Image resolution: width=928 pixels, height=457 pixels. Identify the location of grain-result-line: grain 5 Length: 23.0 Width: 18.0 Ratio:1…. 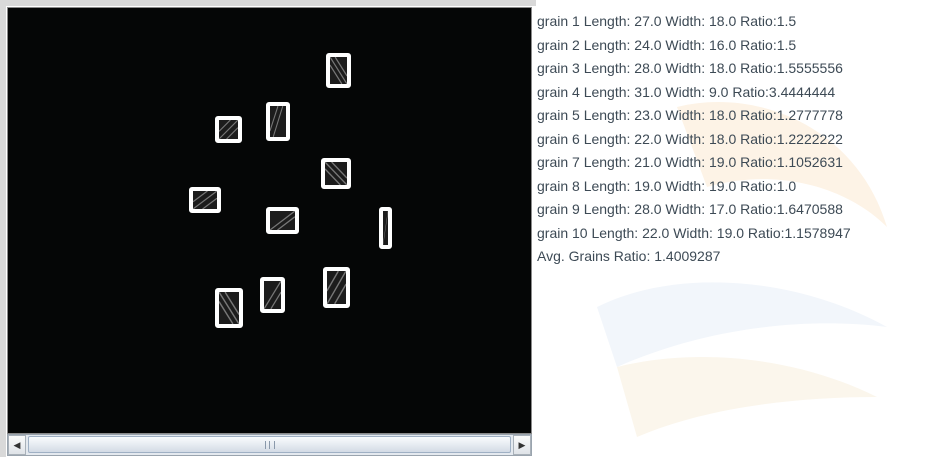
(690, 115).